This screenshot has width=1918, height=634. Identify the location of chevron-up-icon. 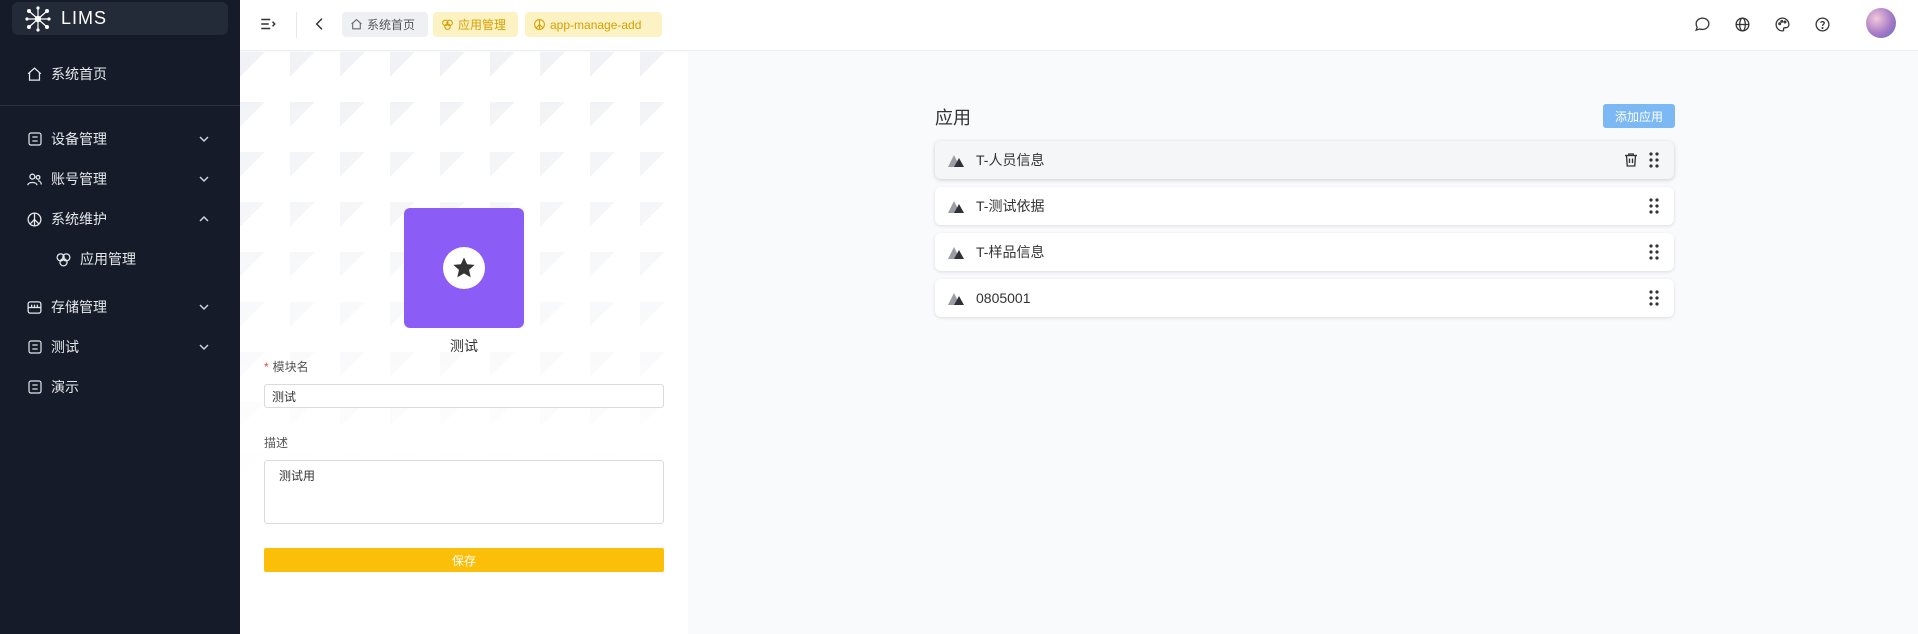
(204, 218).